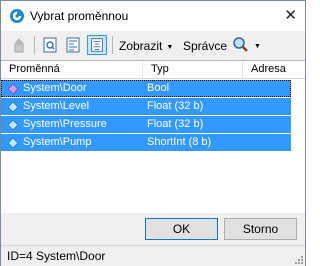 This screenshot has width=320, height=266. What do you see at coordinates (179, 142) in the screenshot?
I see `variable-type: ShortInt (8 b)` at bounding box center [179, 142].